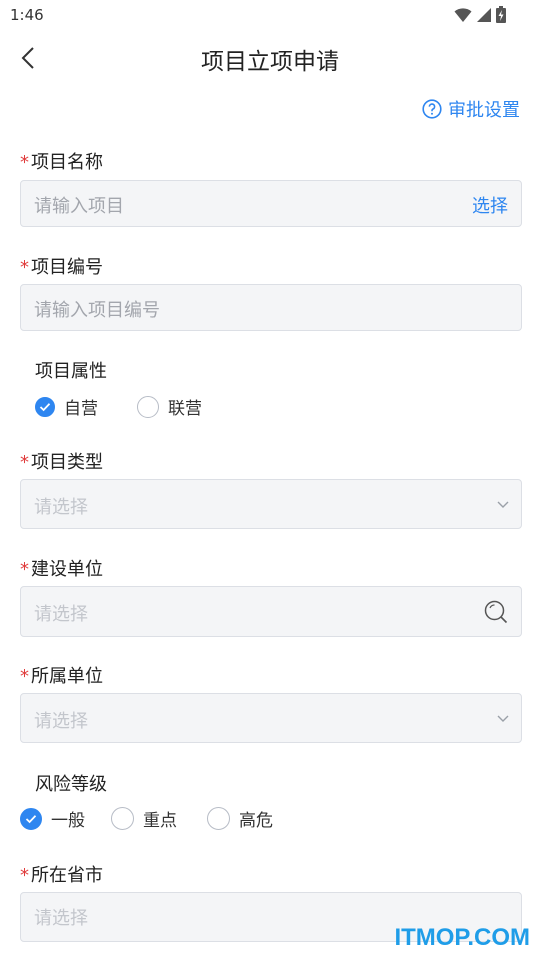 This screenshot has width=540, height=960. What do you see at coordinates (270, 15) in the screenshot?
I see `status-bar: 1:46` at bounding box center [270, 15].